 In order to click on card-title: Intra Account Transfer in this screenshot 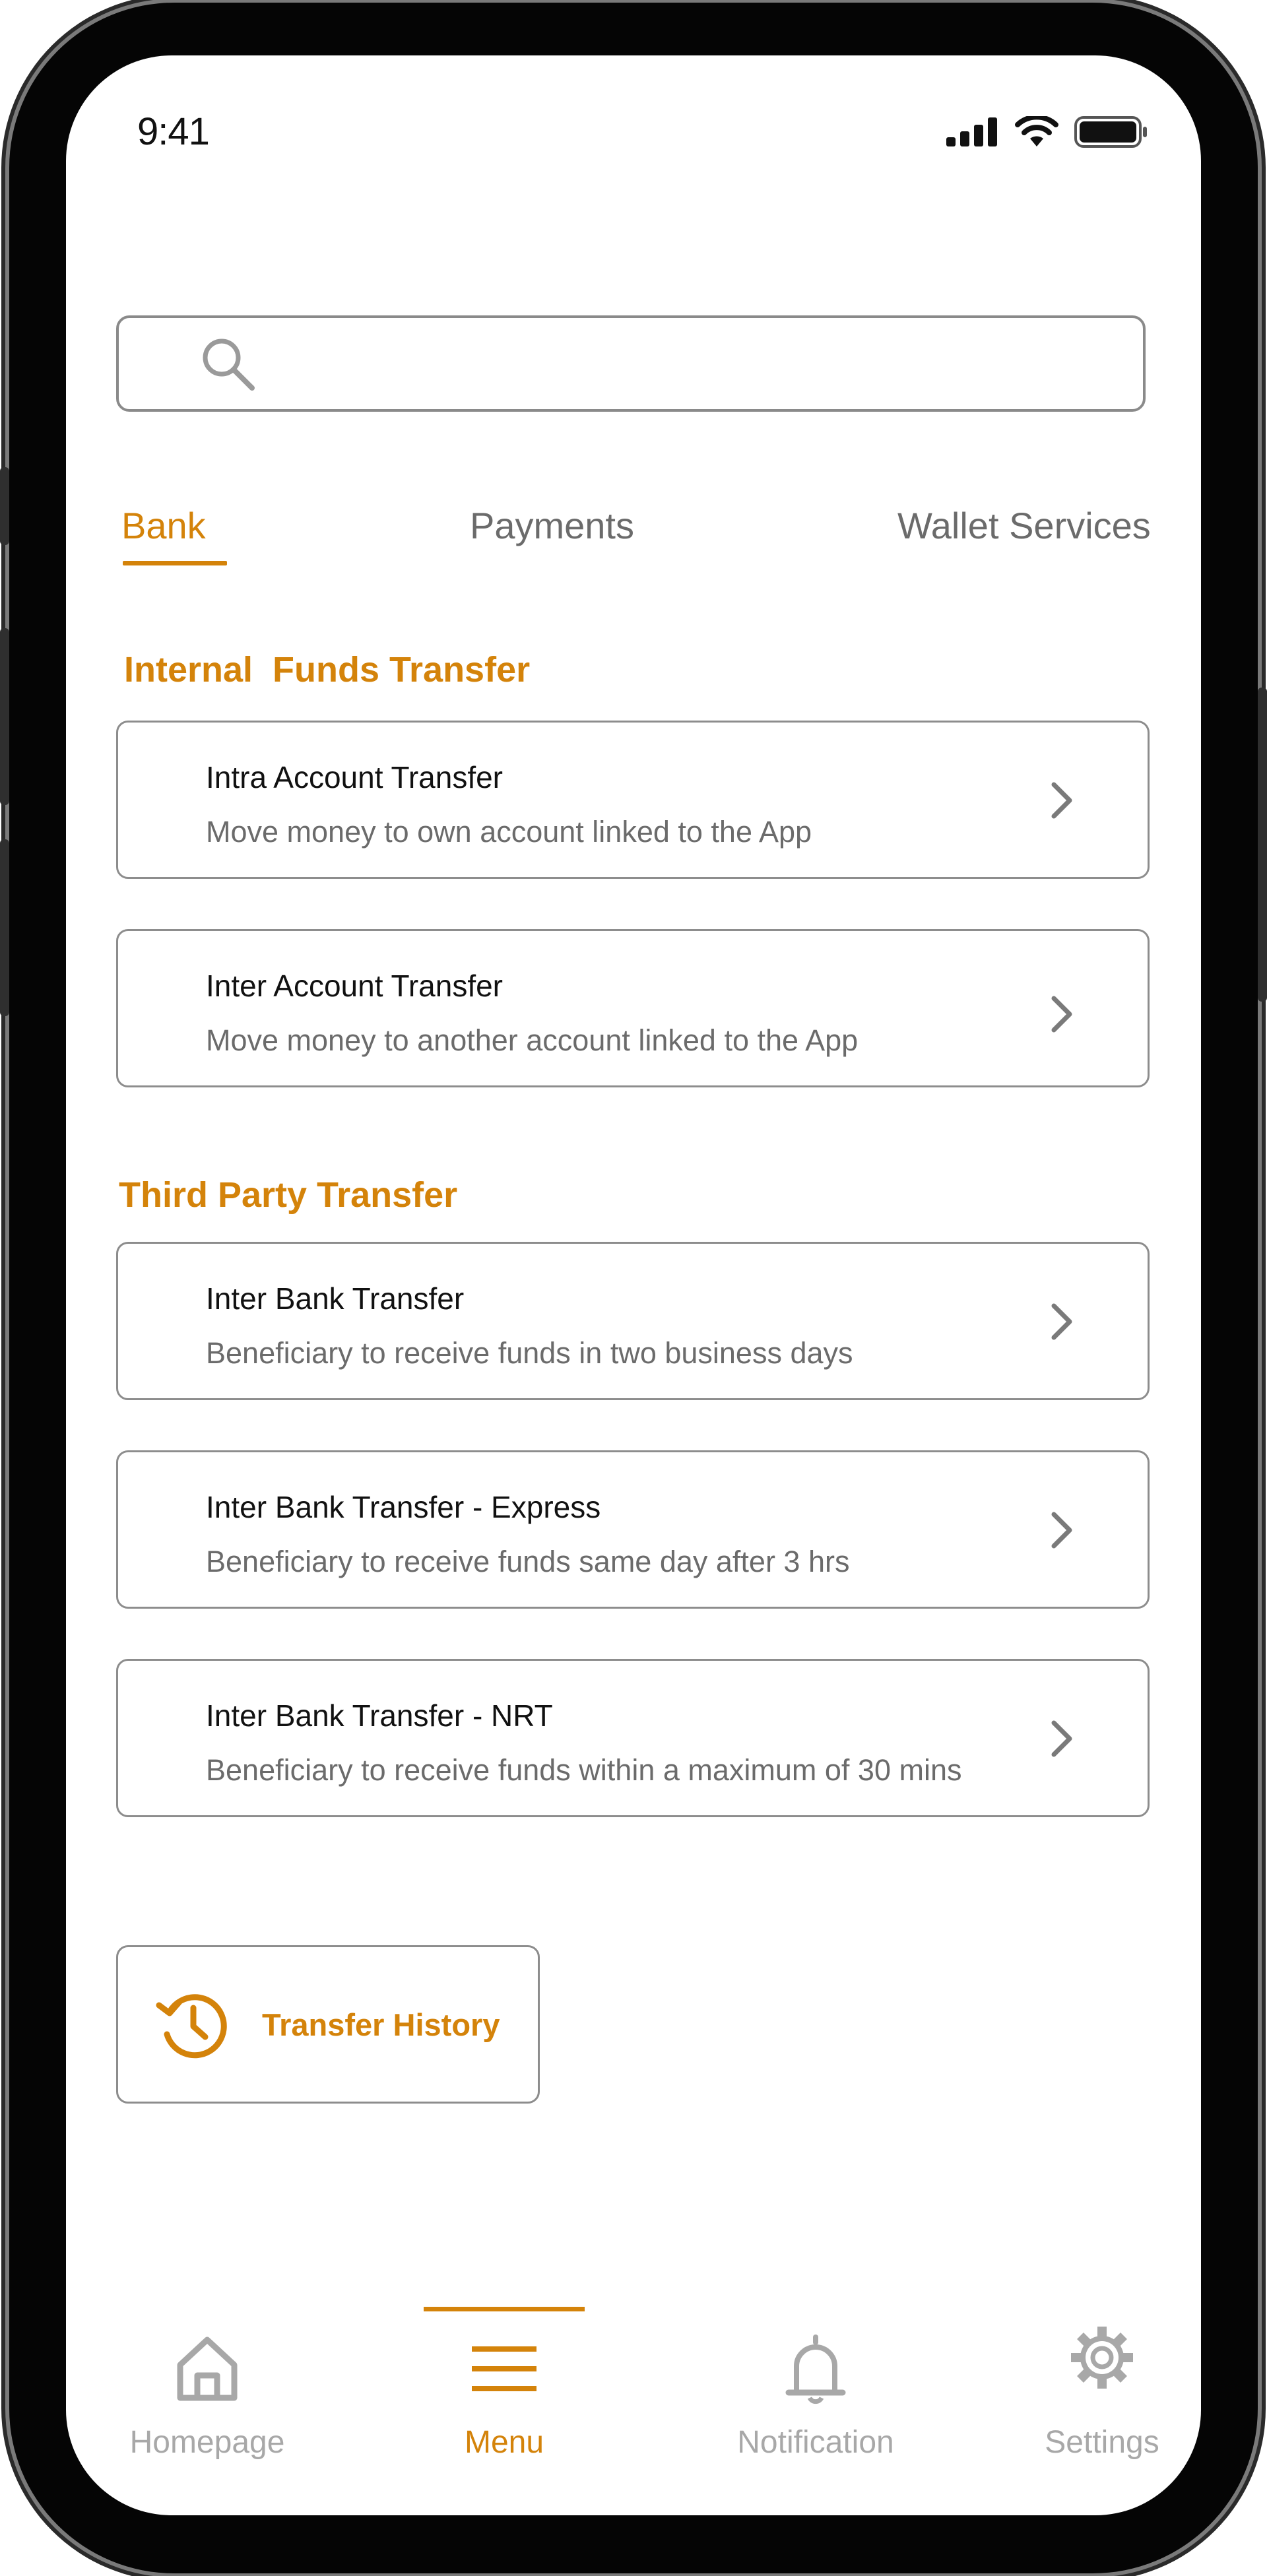, I will do `click(355, 777)`.